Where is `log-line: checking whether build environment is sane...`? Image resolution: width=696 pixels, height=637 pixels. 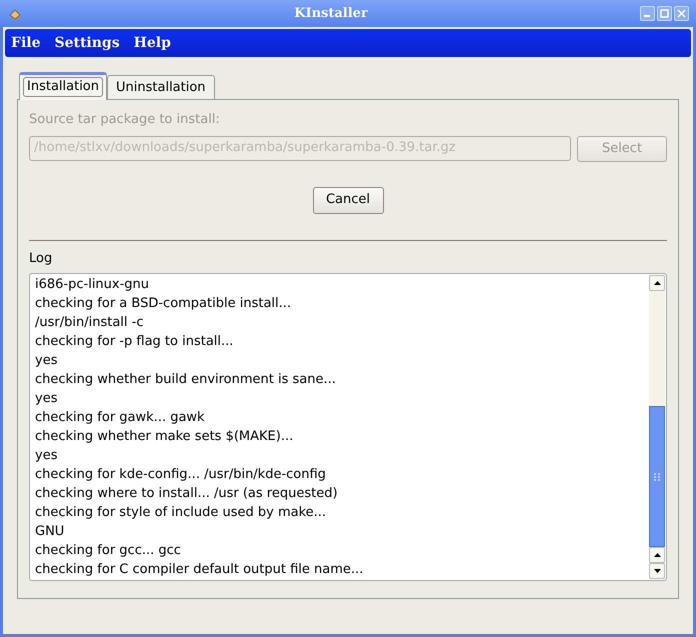
log-line: checking whether build environment is sane... is located at coordinates (186, 380).